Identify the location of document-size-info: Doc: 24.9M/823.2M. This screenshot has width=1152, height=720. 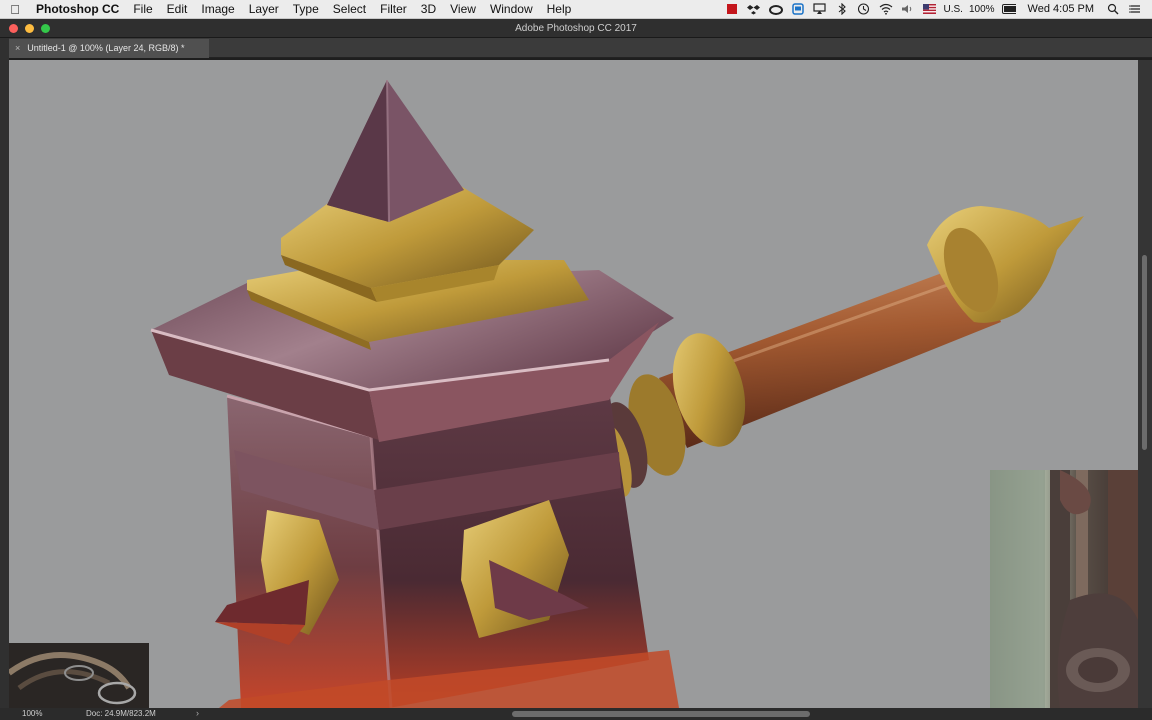
(121, 713).